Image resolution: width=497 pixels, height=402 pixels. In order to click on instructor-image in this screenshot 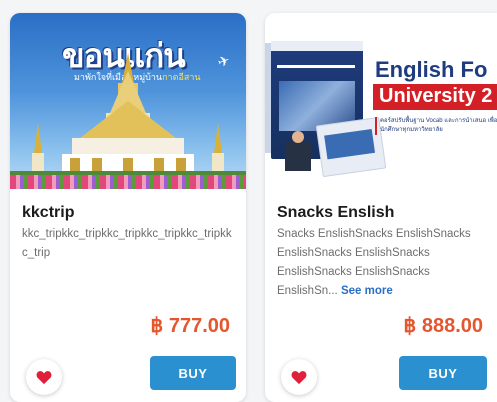, I will do `click(298, 151)`.